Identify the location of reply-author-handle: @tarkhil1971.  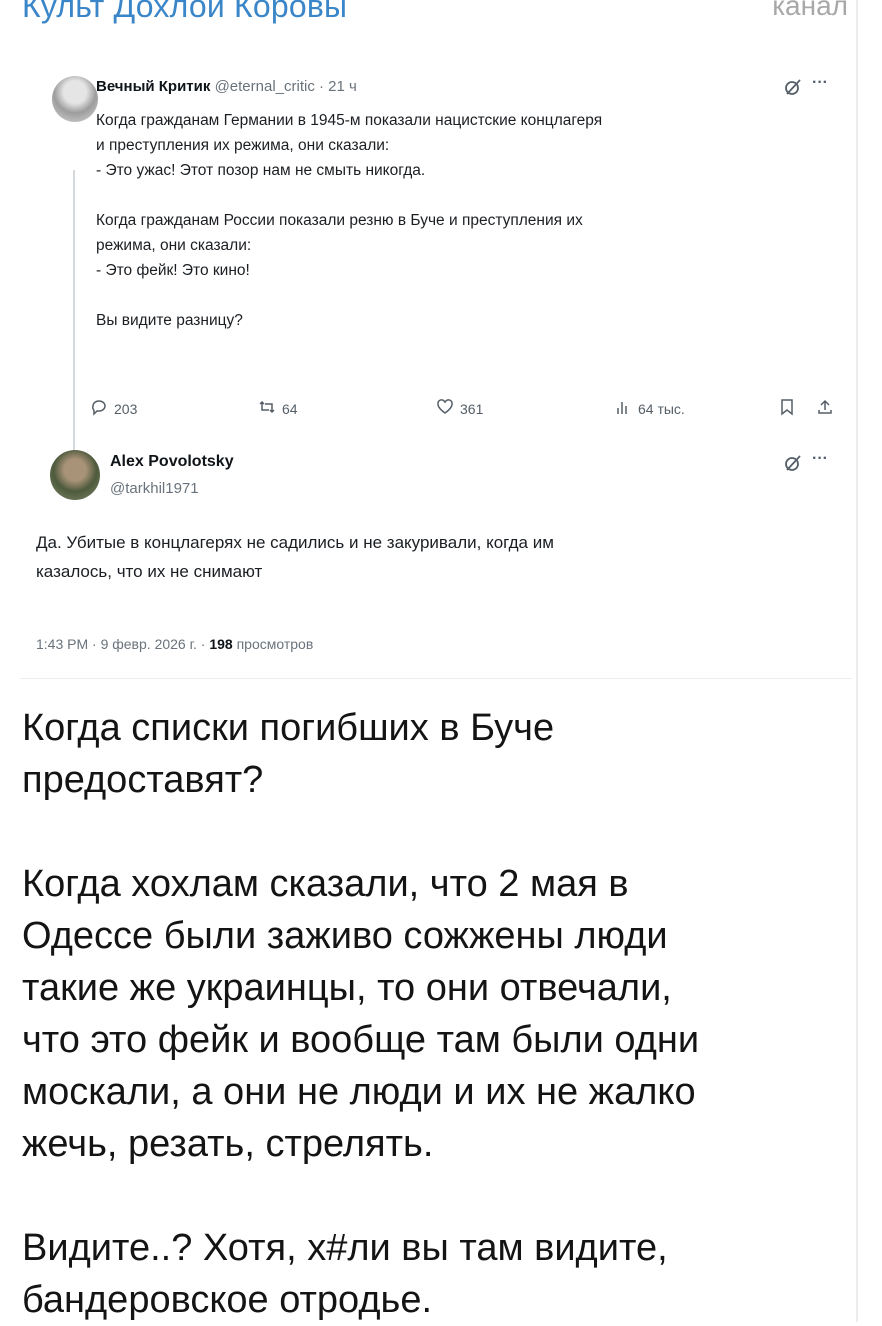
(154, 488).